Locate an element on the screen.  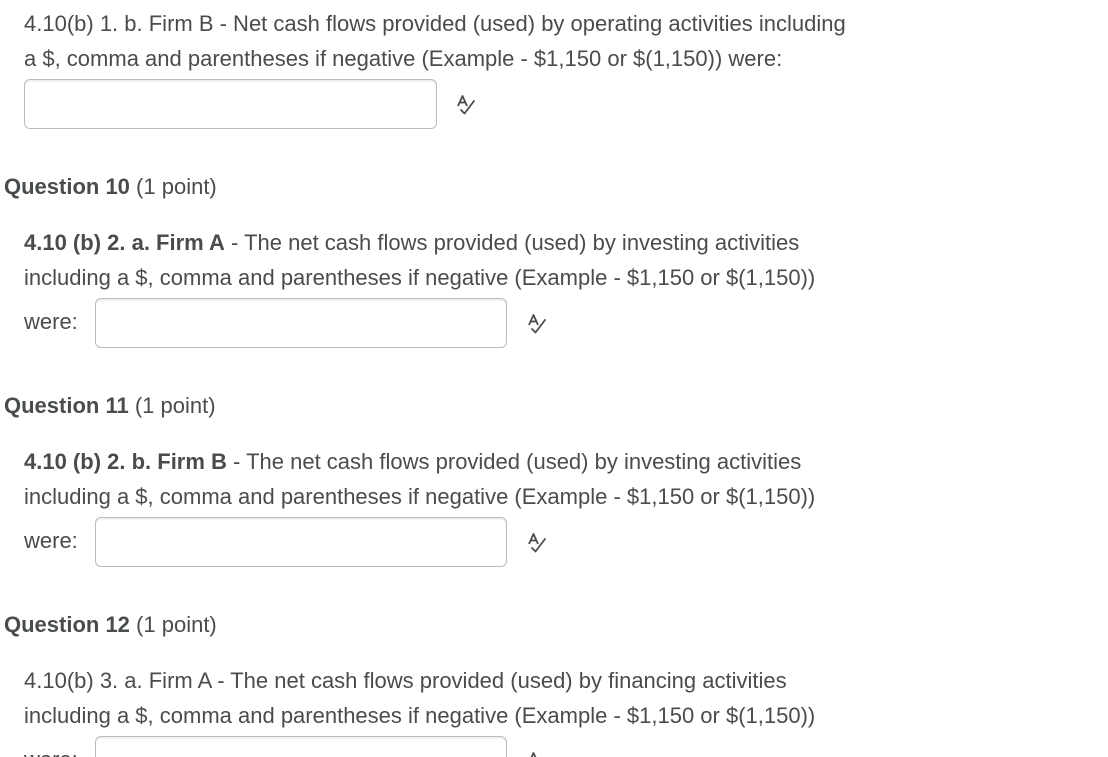
q10-header: Question 10 (1 point) is located at coordinates (110, 187).